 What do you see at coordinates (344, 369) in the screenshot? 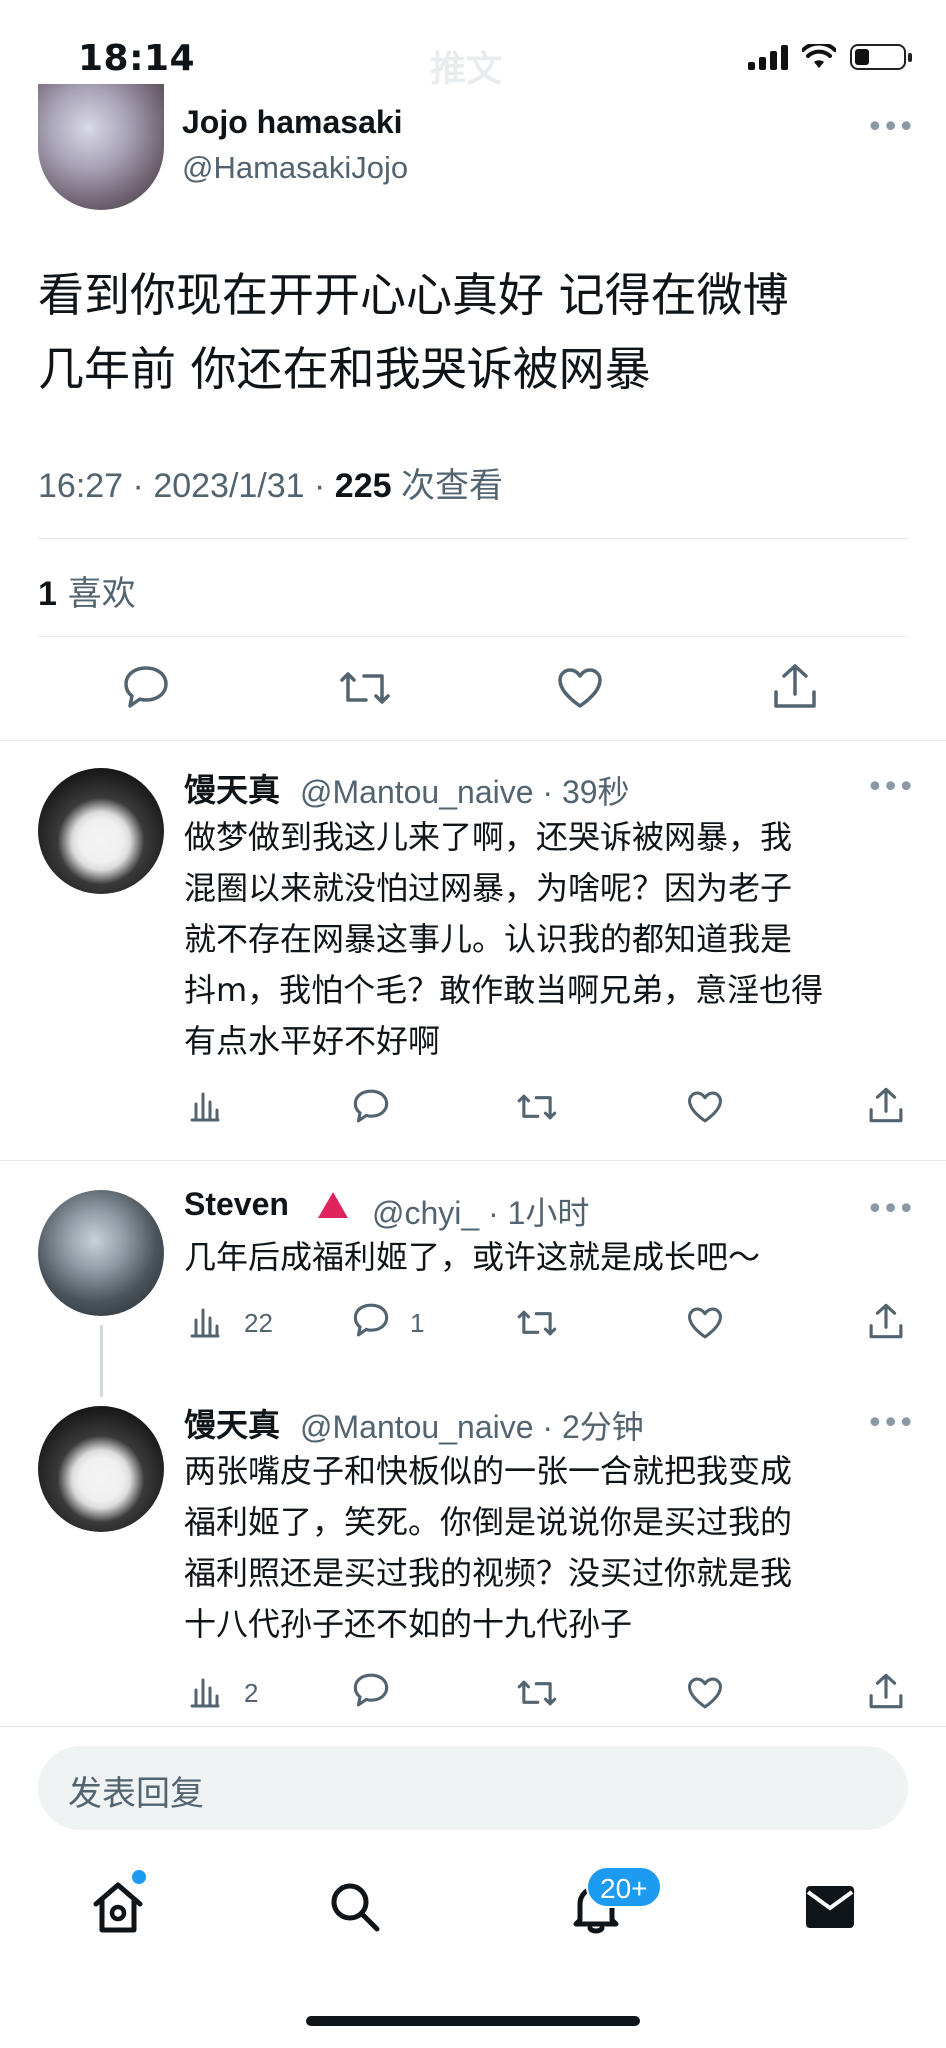
I see `tweet-text-line: 几年前 你还在和我哭诉被网暴` at bounding box center [344, 369].